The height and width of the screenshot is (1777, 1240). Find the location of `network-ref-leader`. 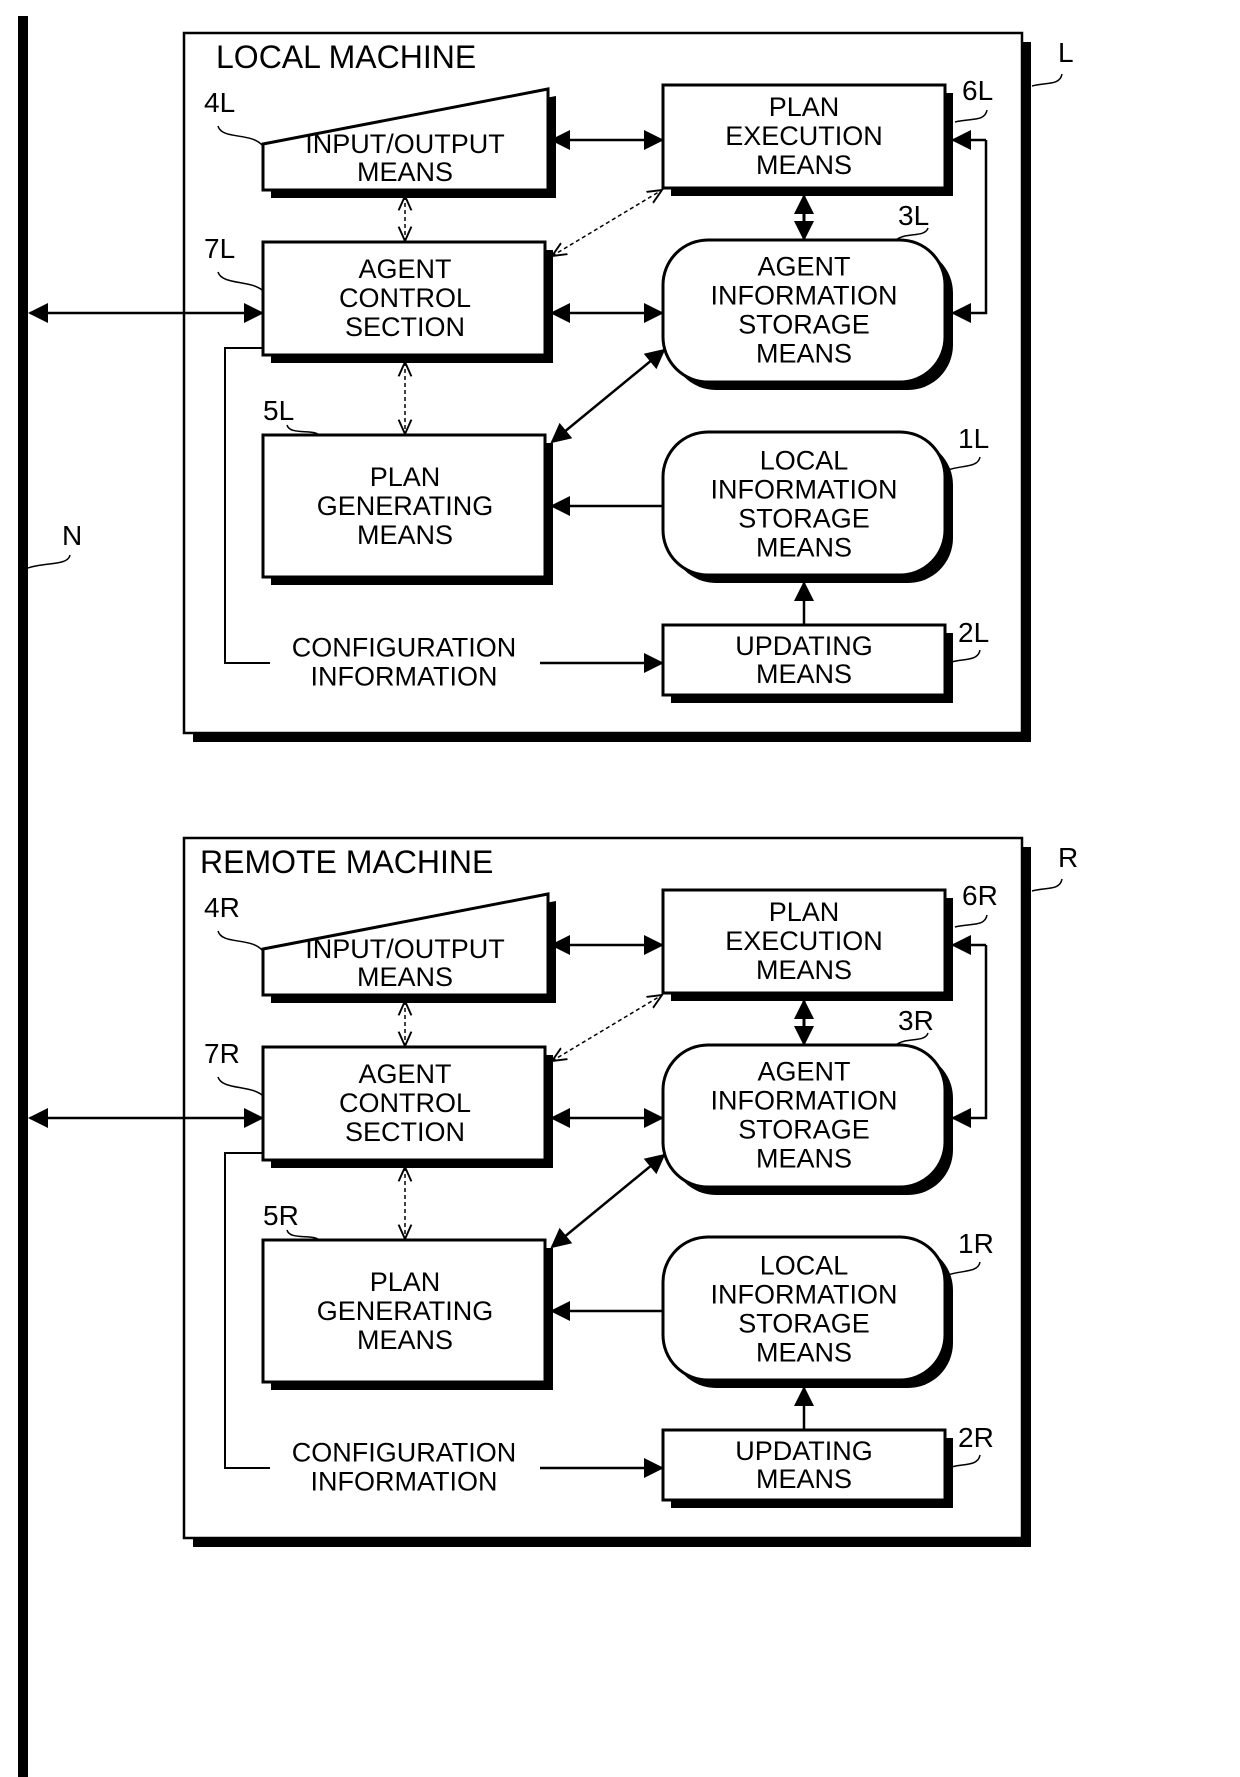

network-ref-leader is located at coordinates (49, 561).